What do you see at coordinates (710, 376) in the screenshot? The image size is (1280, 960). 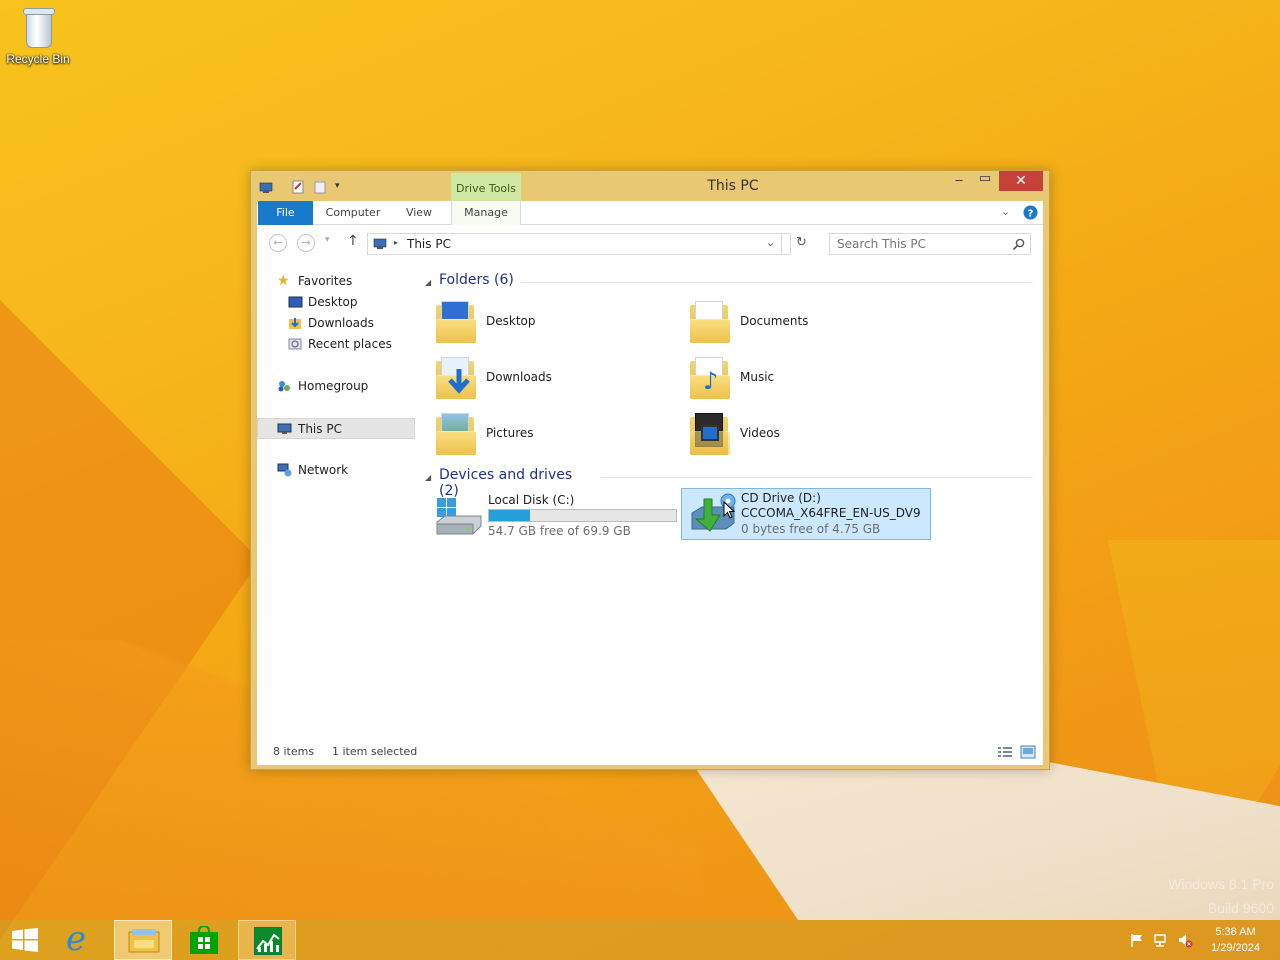 I see `music-folder-icon: ♪` at bounding box center [710, 376].